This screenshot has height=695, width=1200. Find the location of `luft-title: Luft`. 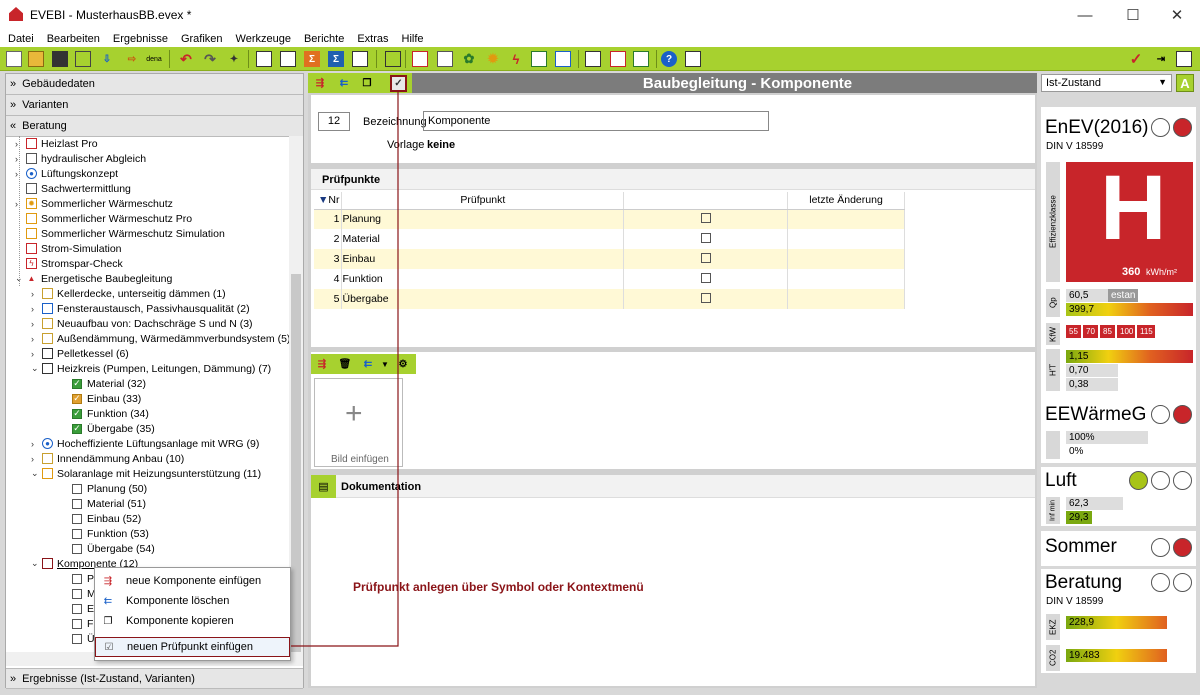

luft-title: Luft is located at coordinates (1061, 480).